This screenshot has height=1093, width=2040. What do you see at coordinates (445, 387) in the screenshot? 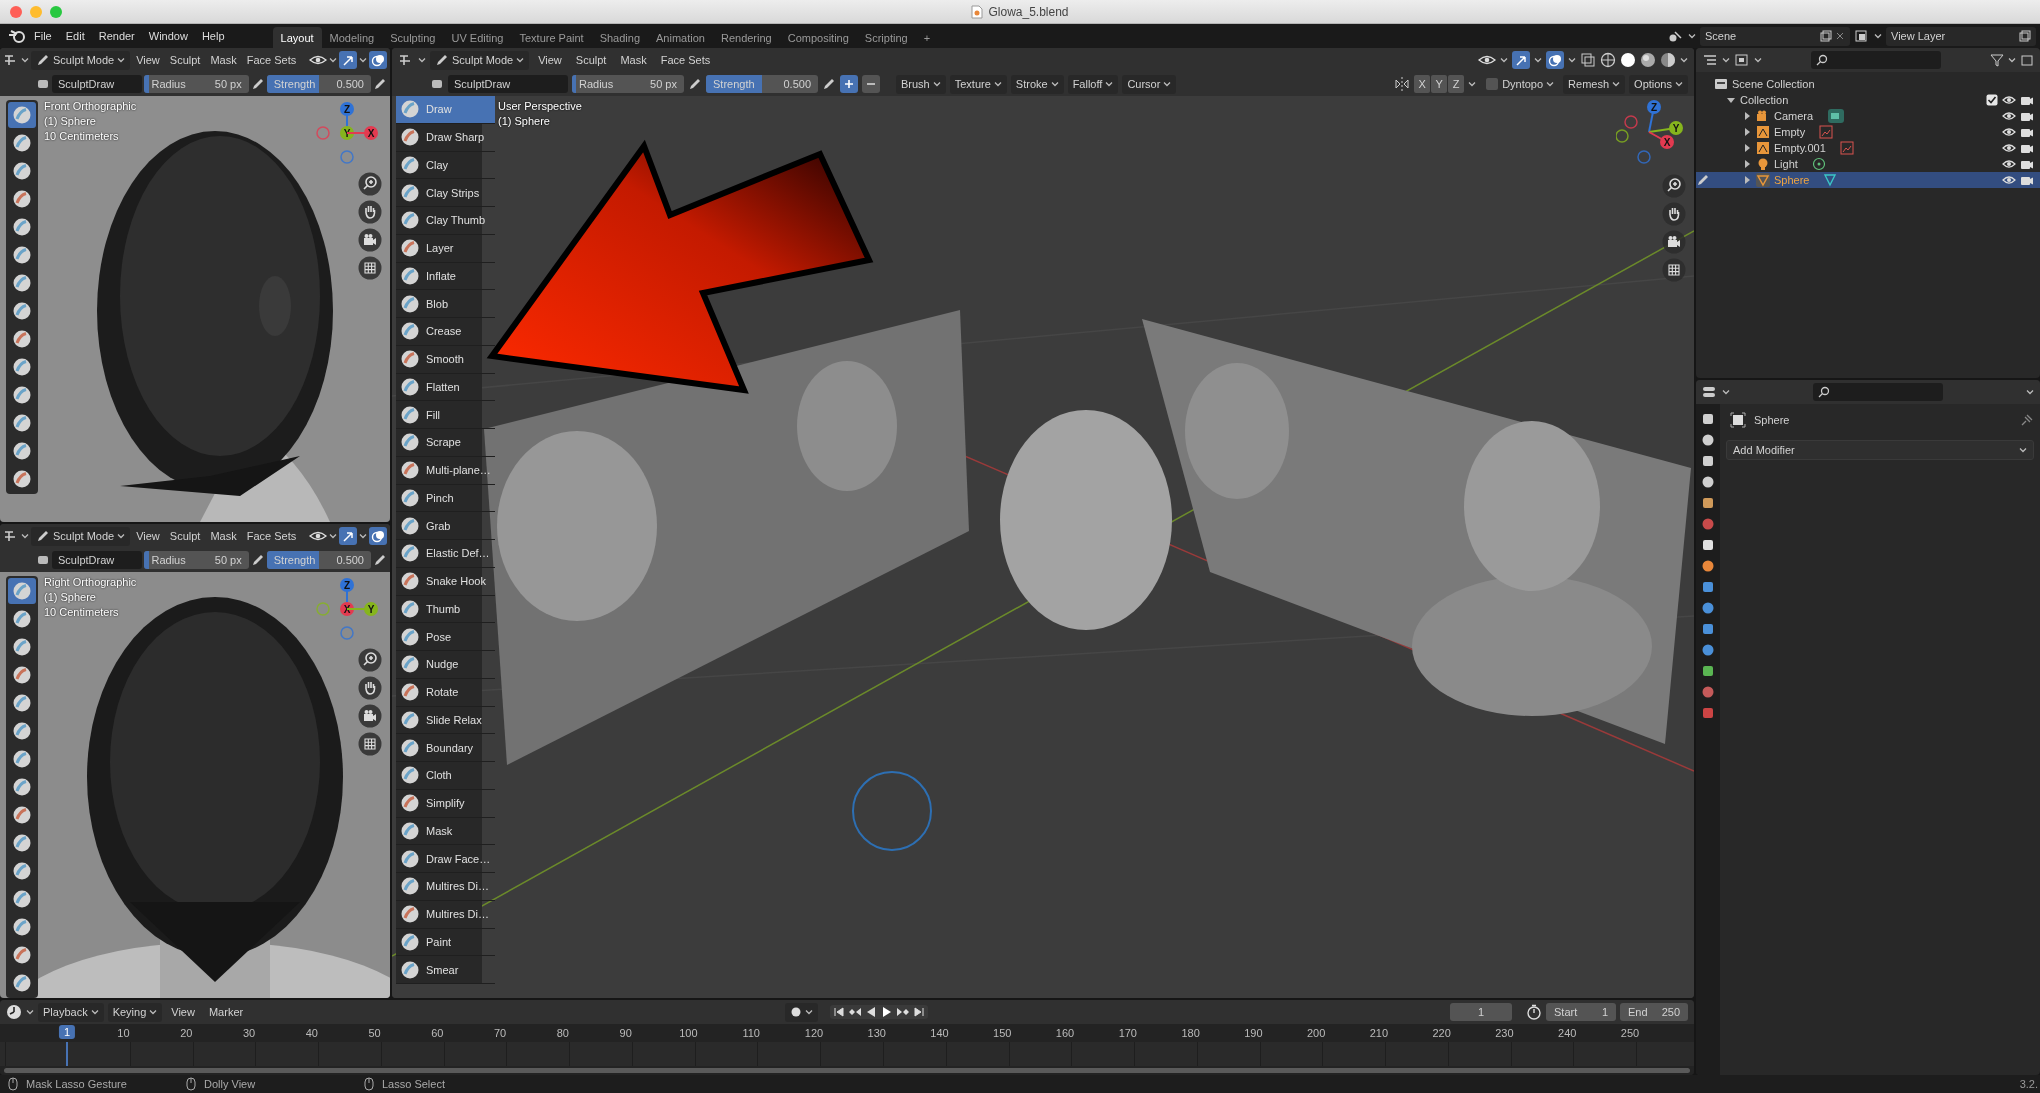
I see `brush-item: Flatten` at bounding box center [445, 387].